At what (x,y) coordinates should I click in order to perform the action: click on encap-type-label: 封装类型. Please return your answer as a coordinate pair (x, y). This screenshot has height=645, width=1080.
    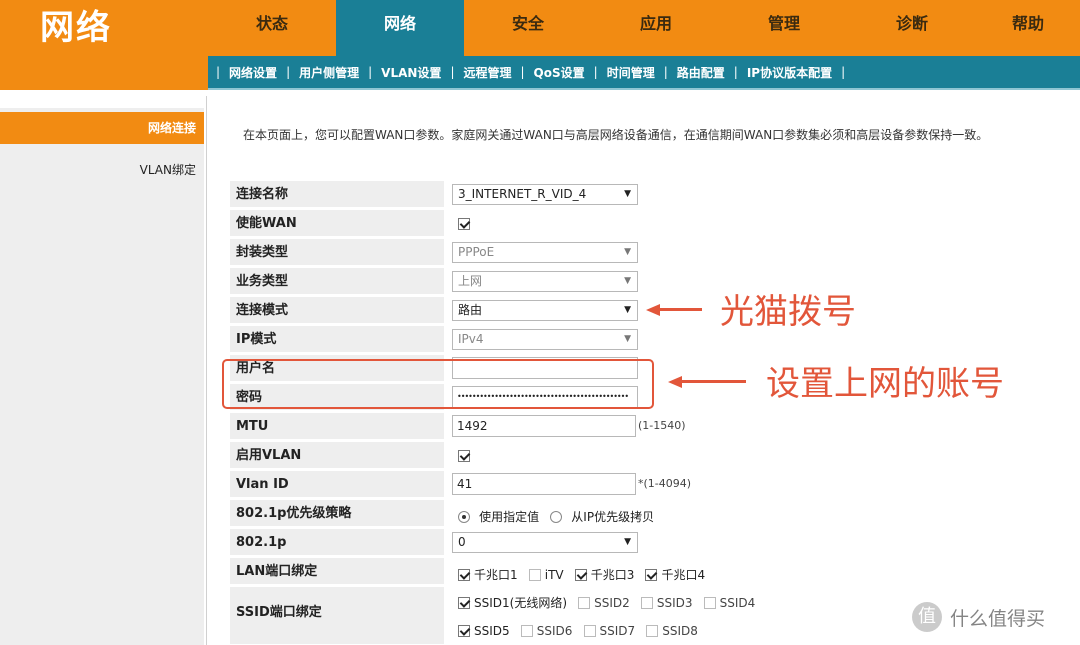
    Looking at the image, I should click on (337, 252).